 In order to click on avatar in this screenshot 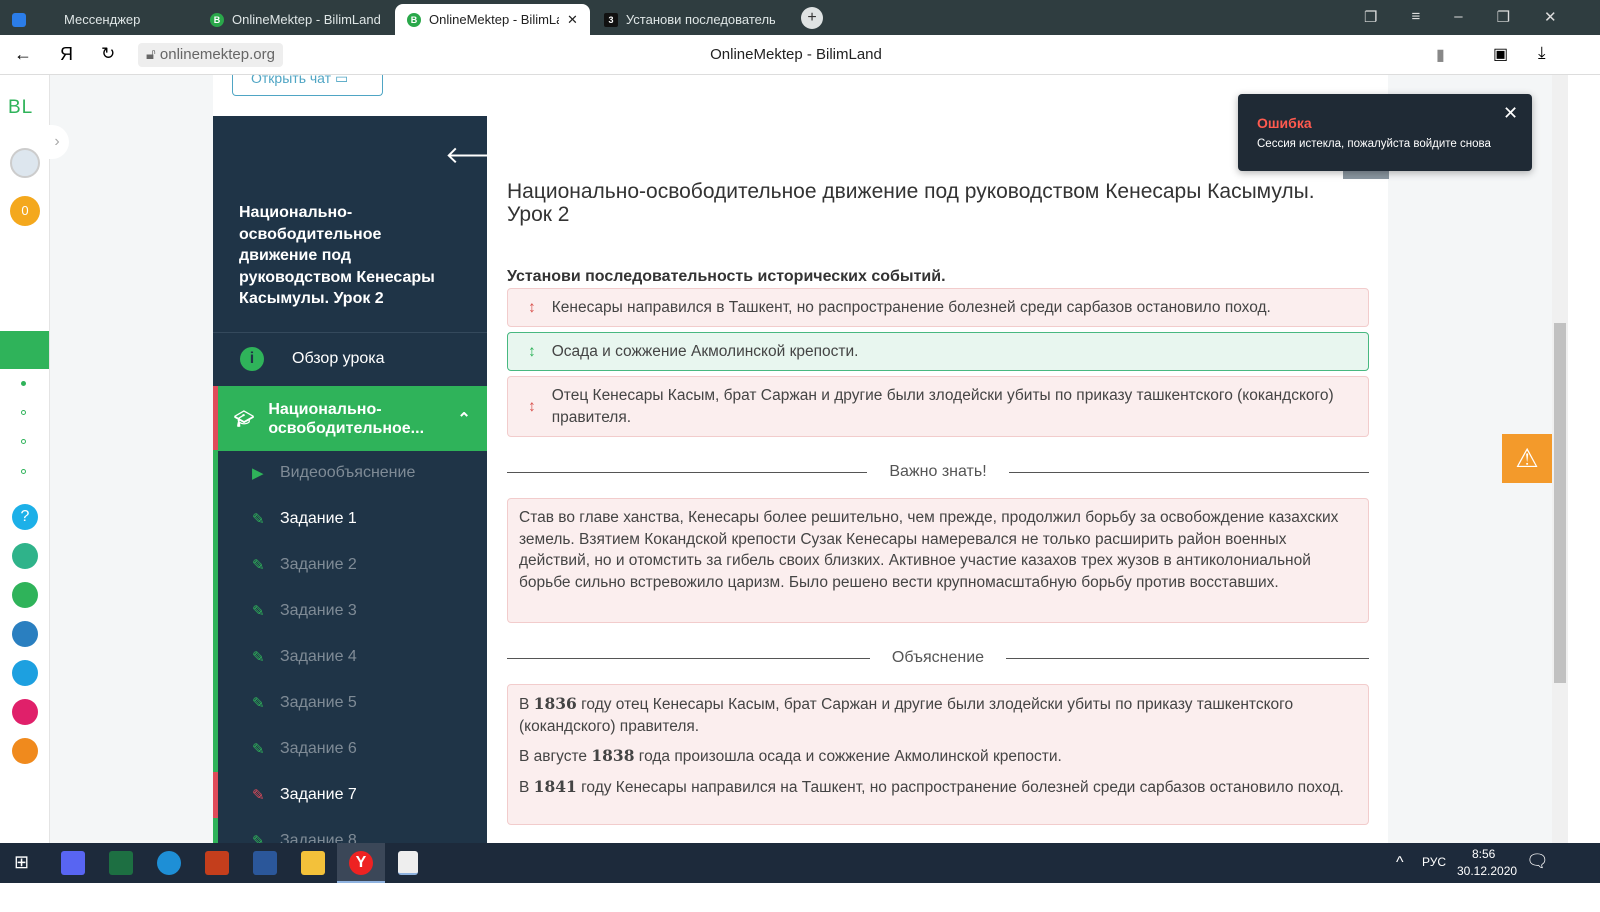, I will do `click(25, 163)`.